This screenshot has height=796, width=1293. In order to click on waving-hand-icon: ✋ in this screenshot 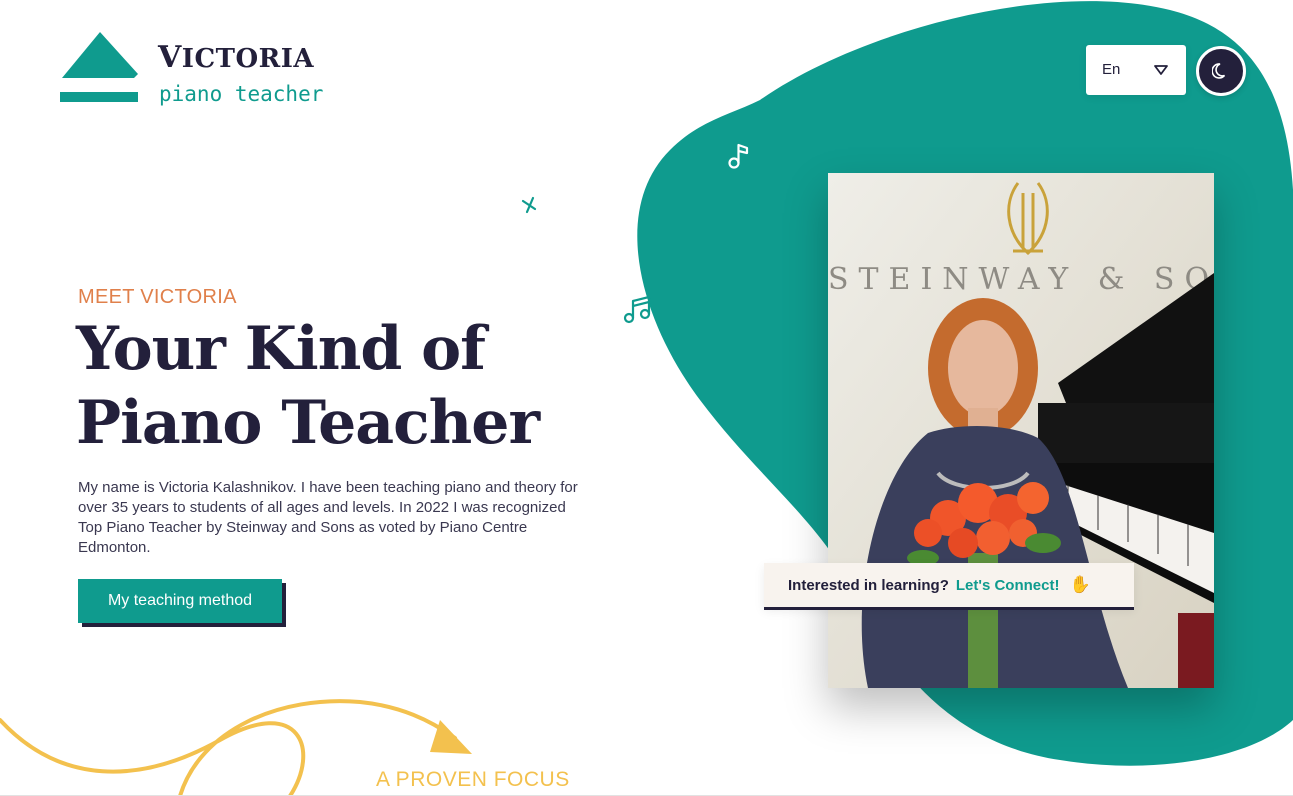, I will do `click(1080, 584)`.